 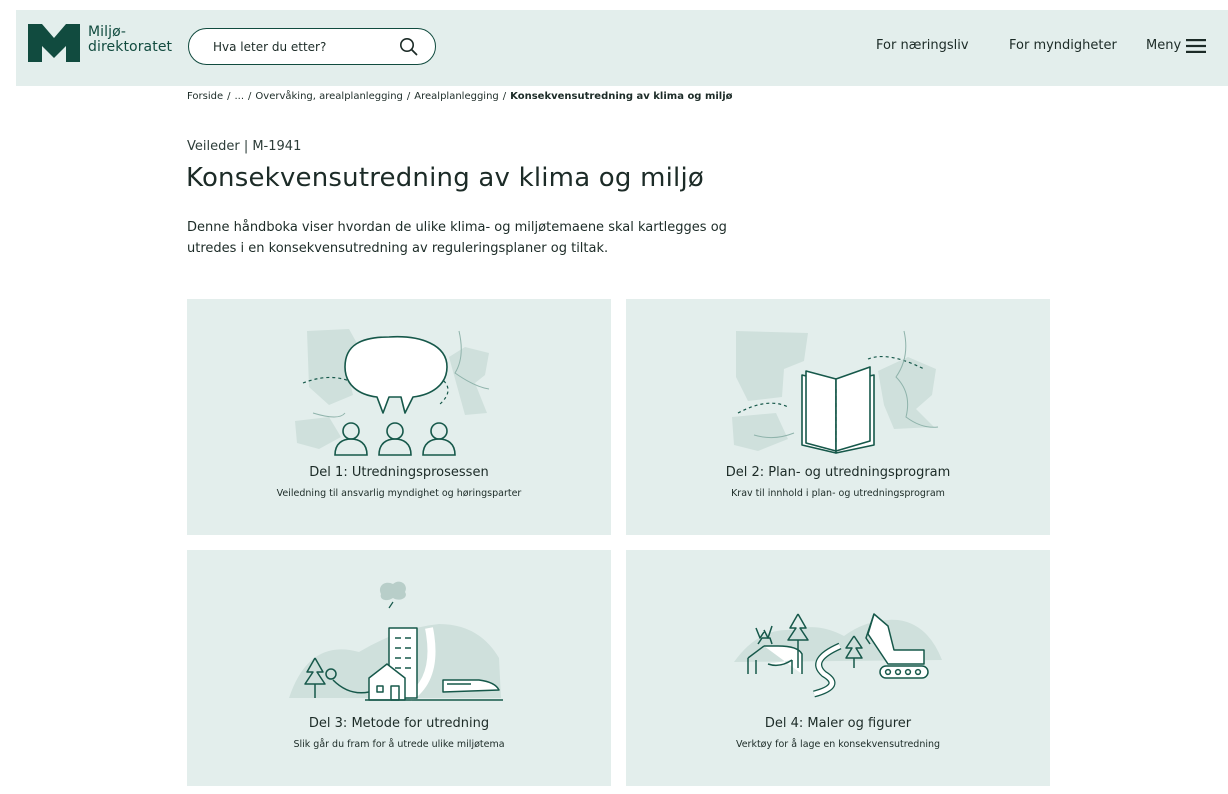 I want to click on card-title: Del 2: Plan- og utredningsprogram, so click(x=838, y=472).